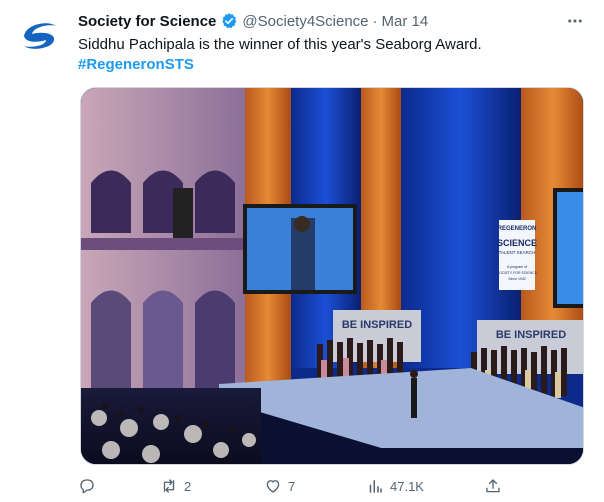 The image size is (604, 502). I want to click on retweet-count: 2, so click(188, 486).